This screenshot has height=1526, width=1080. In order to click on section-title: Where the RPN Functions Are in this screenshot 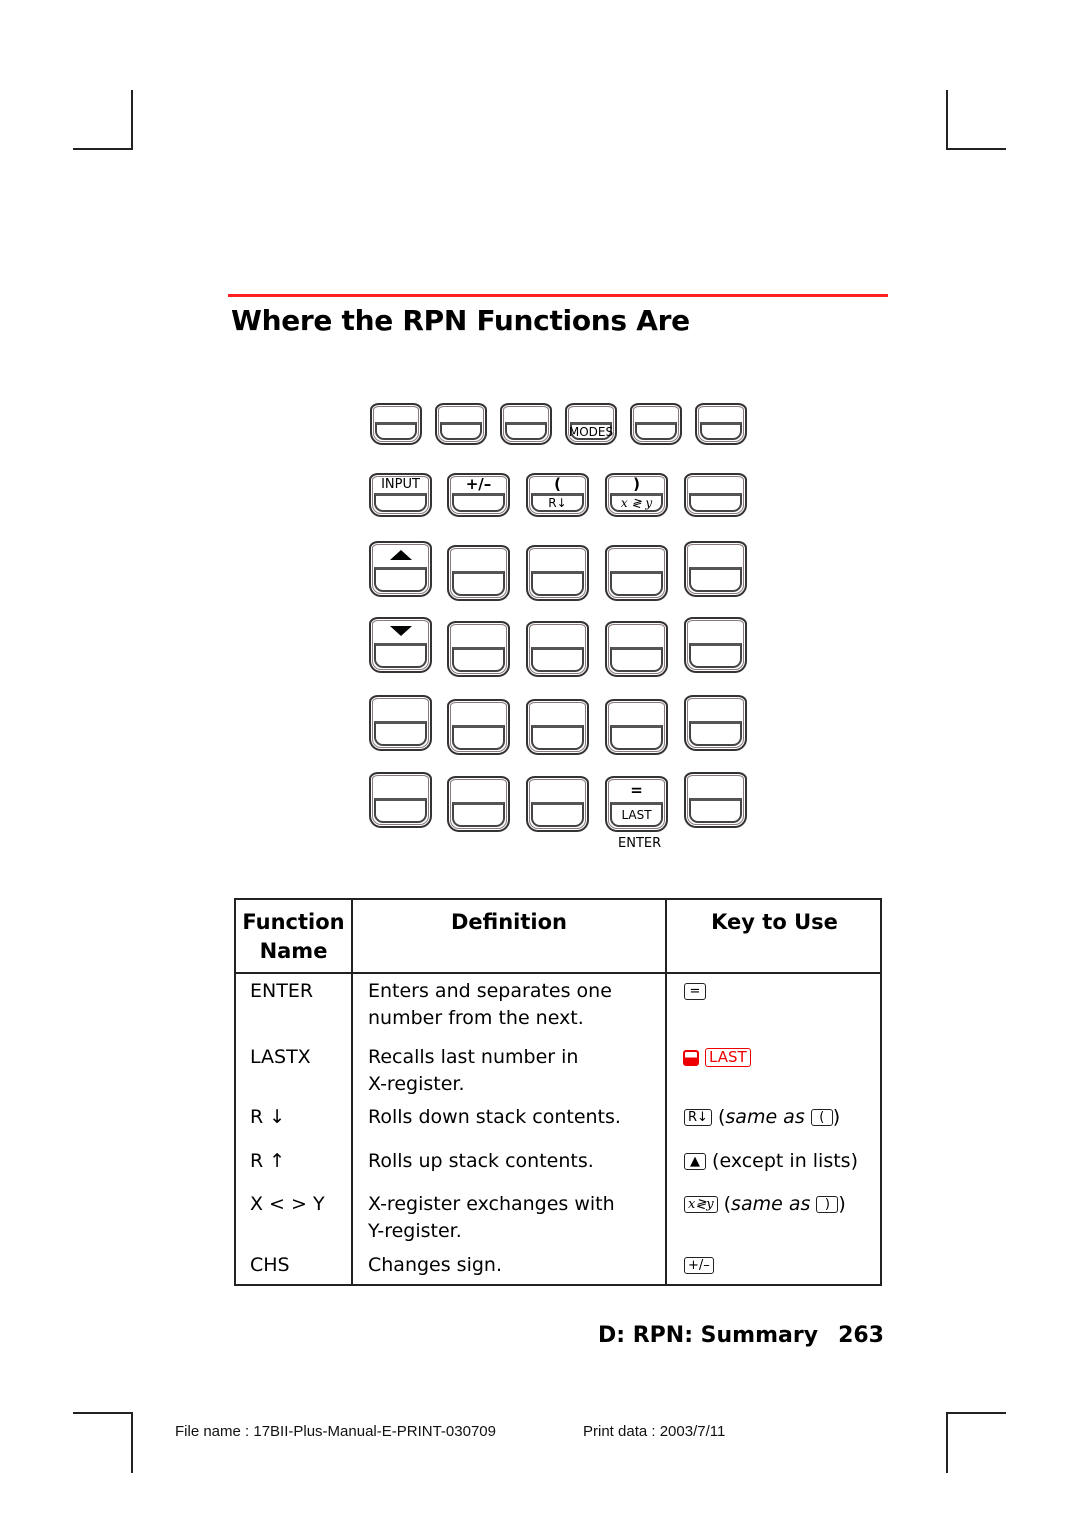, I will do `click(460, 320)`.